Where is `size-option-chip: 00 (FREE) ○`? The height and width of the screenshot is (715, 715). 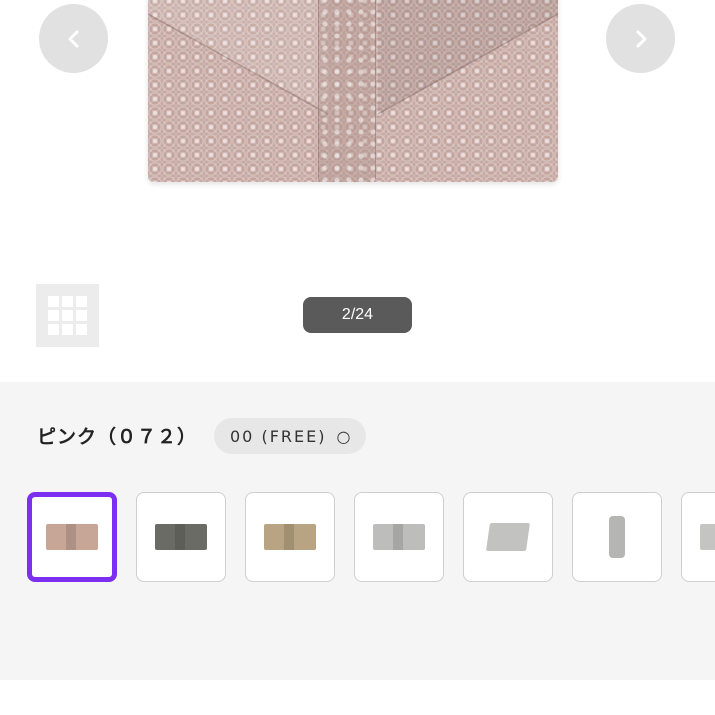 size-option-chip: 00 (FREE) ○ is located at coordinates (290, 436).